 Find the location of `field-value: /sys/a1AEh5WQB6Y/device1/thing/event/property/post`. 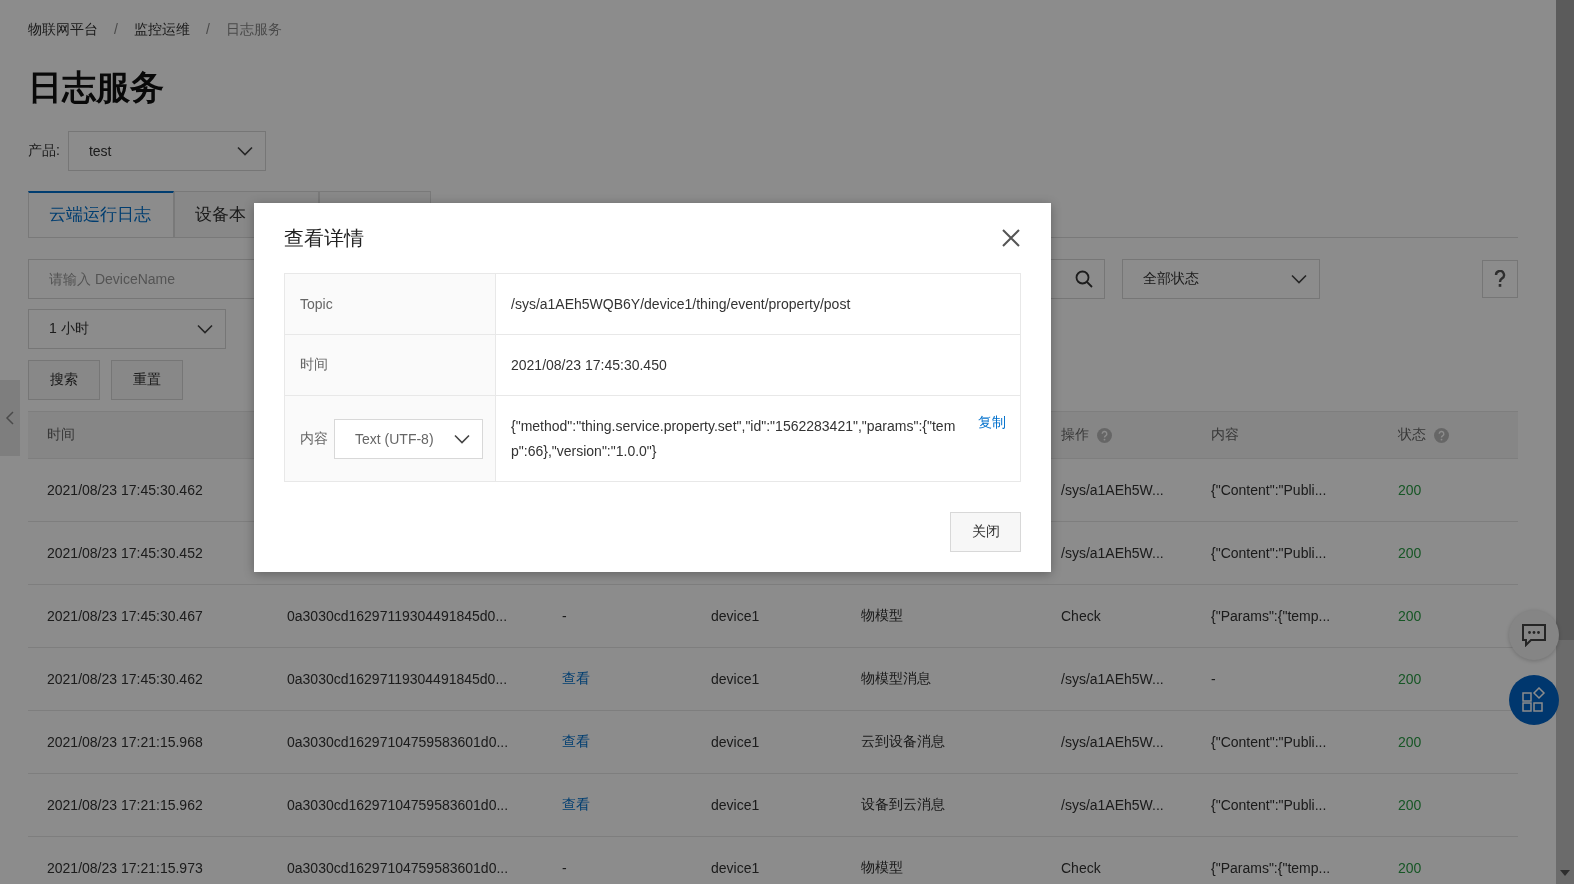

field-value: /sys/a1AEh5WQB6Y/device1/thing/event/property/post is located at coordinates (681, 304).